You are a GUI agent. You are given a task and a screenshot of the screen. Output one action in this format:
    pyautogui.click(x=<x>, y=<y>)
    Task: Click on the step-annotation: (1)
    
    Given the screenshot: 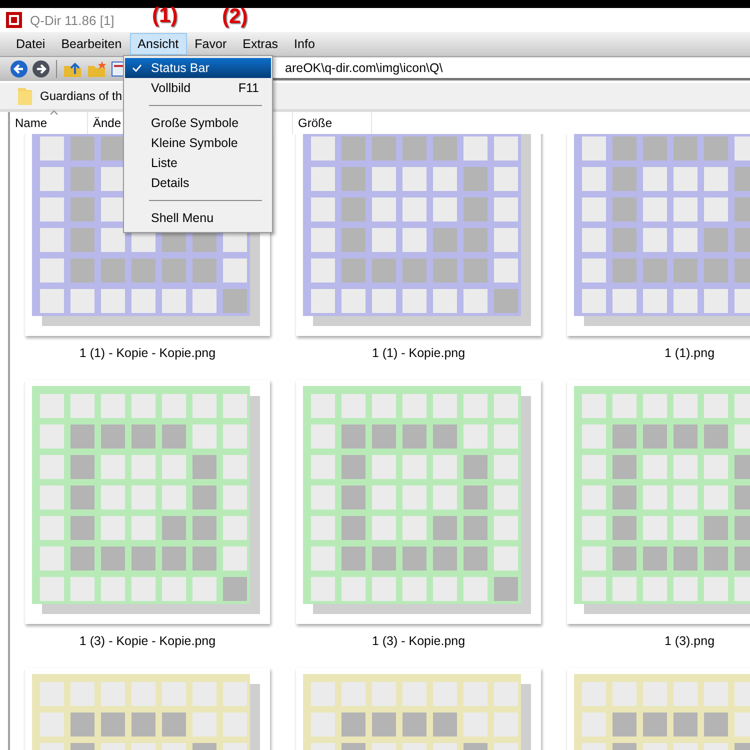 What is the action you would take?
    pyautogui.click(x=165, y=16)
    